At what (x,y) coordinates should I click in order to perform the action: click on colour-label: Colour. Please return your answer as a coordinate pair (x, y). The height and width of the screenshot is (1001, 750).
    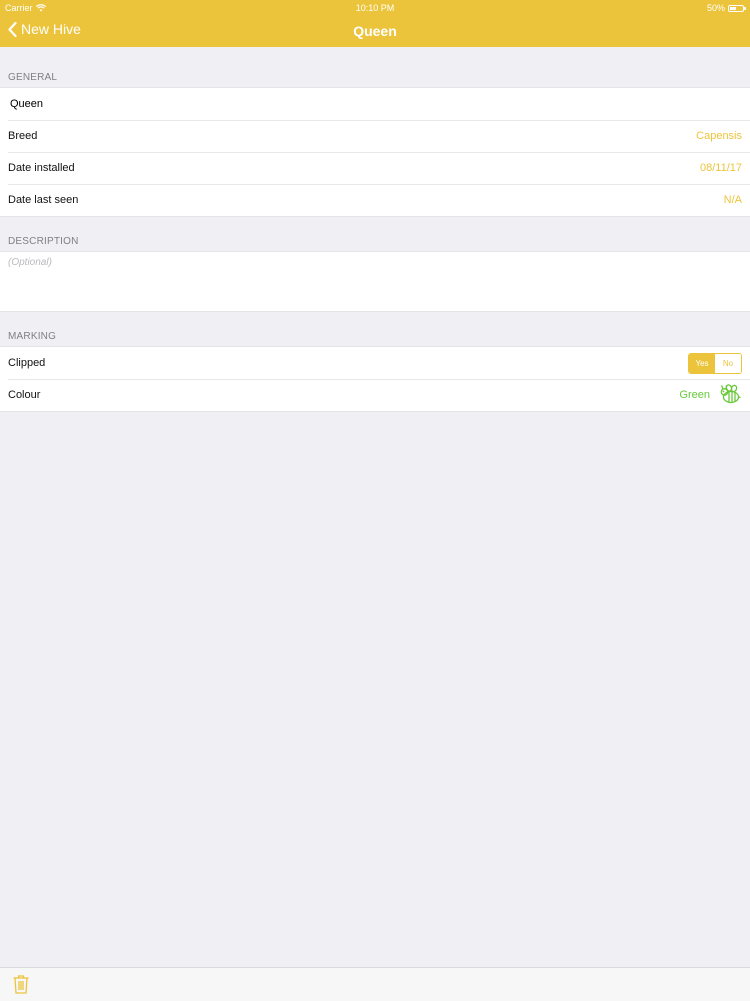
    Looking at the image, I should click on (24, 395).